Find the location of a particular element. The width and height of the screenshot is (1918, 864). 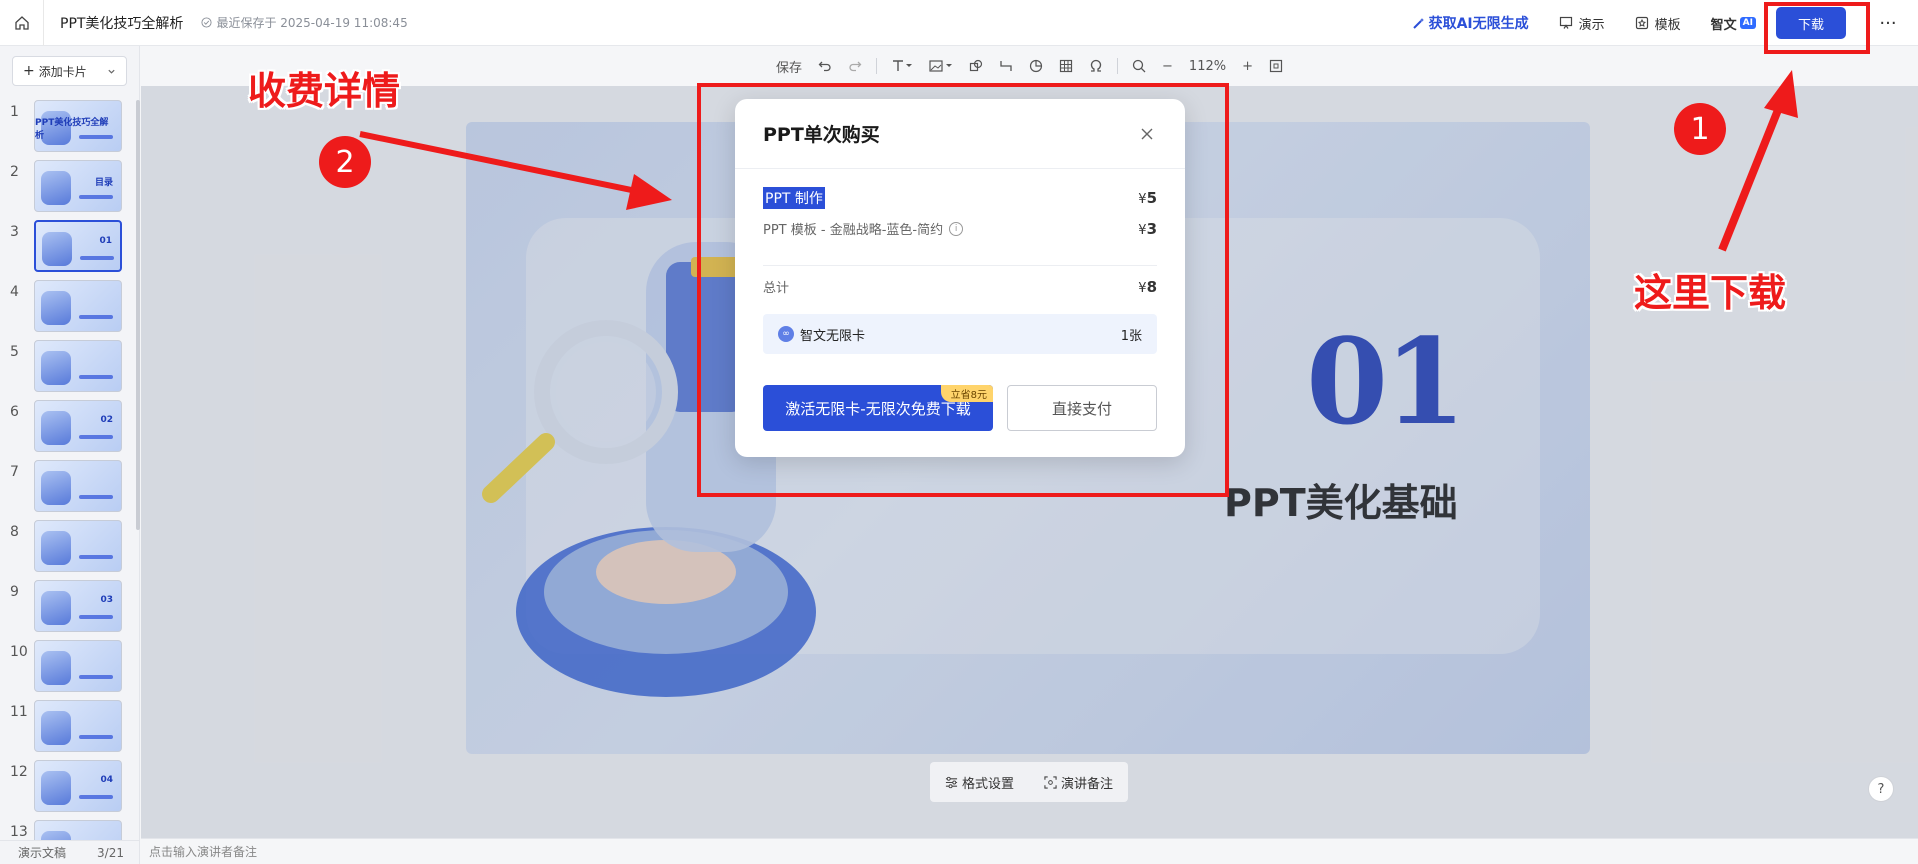

annotation-step-1: 1 is located at coordinates (1700, 129).